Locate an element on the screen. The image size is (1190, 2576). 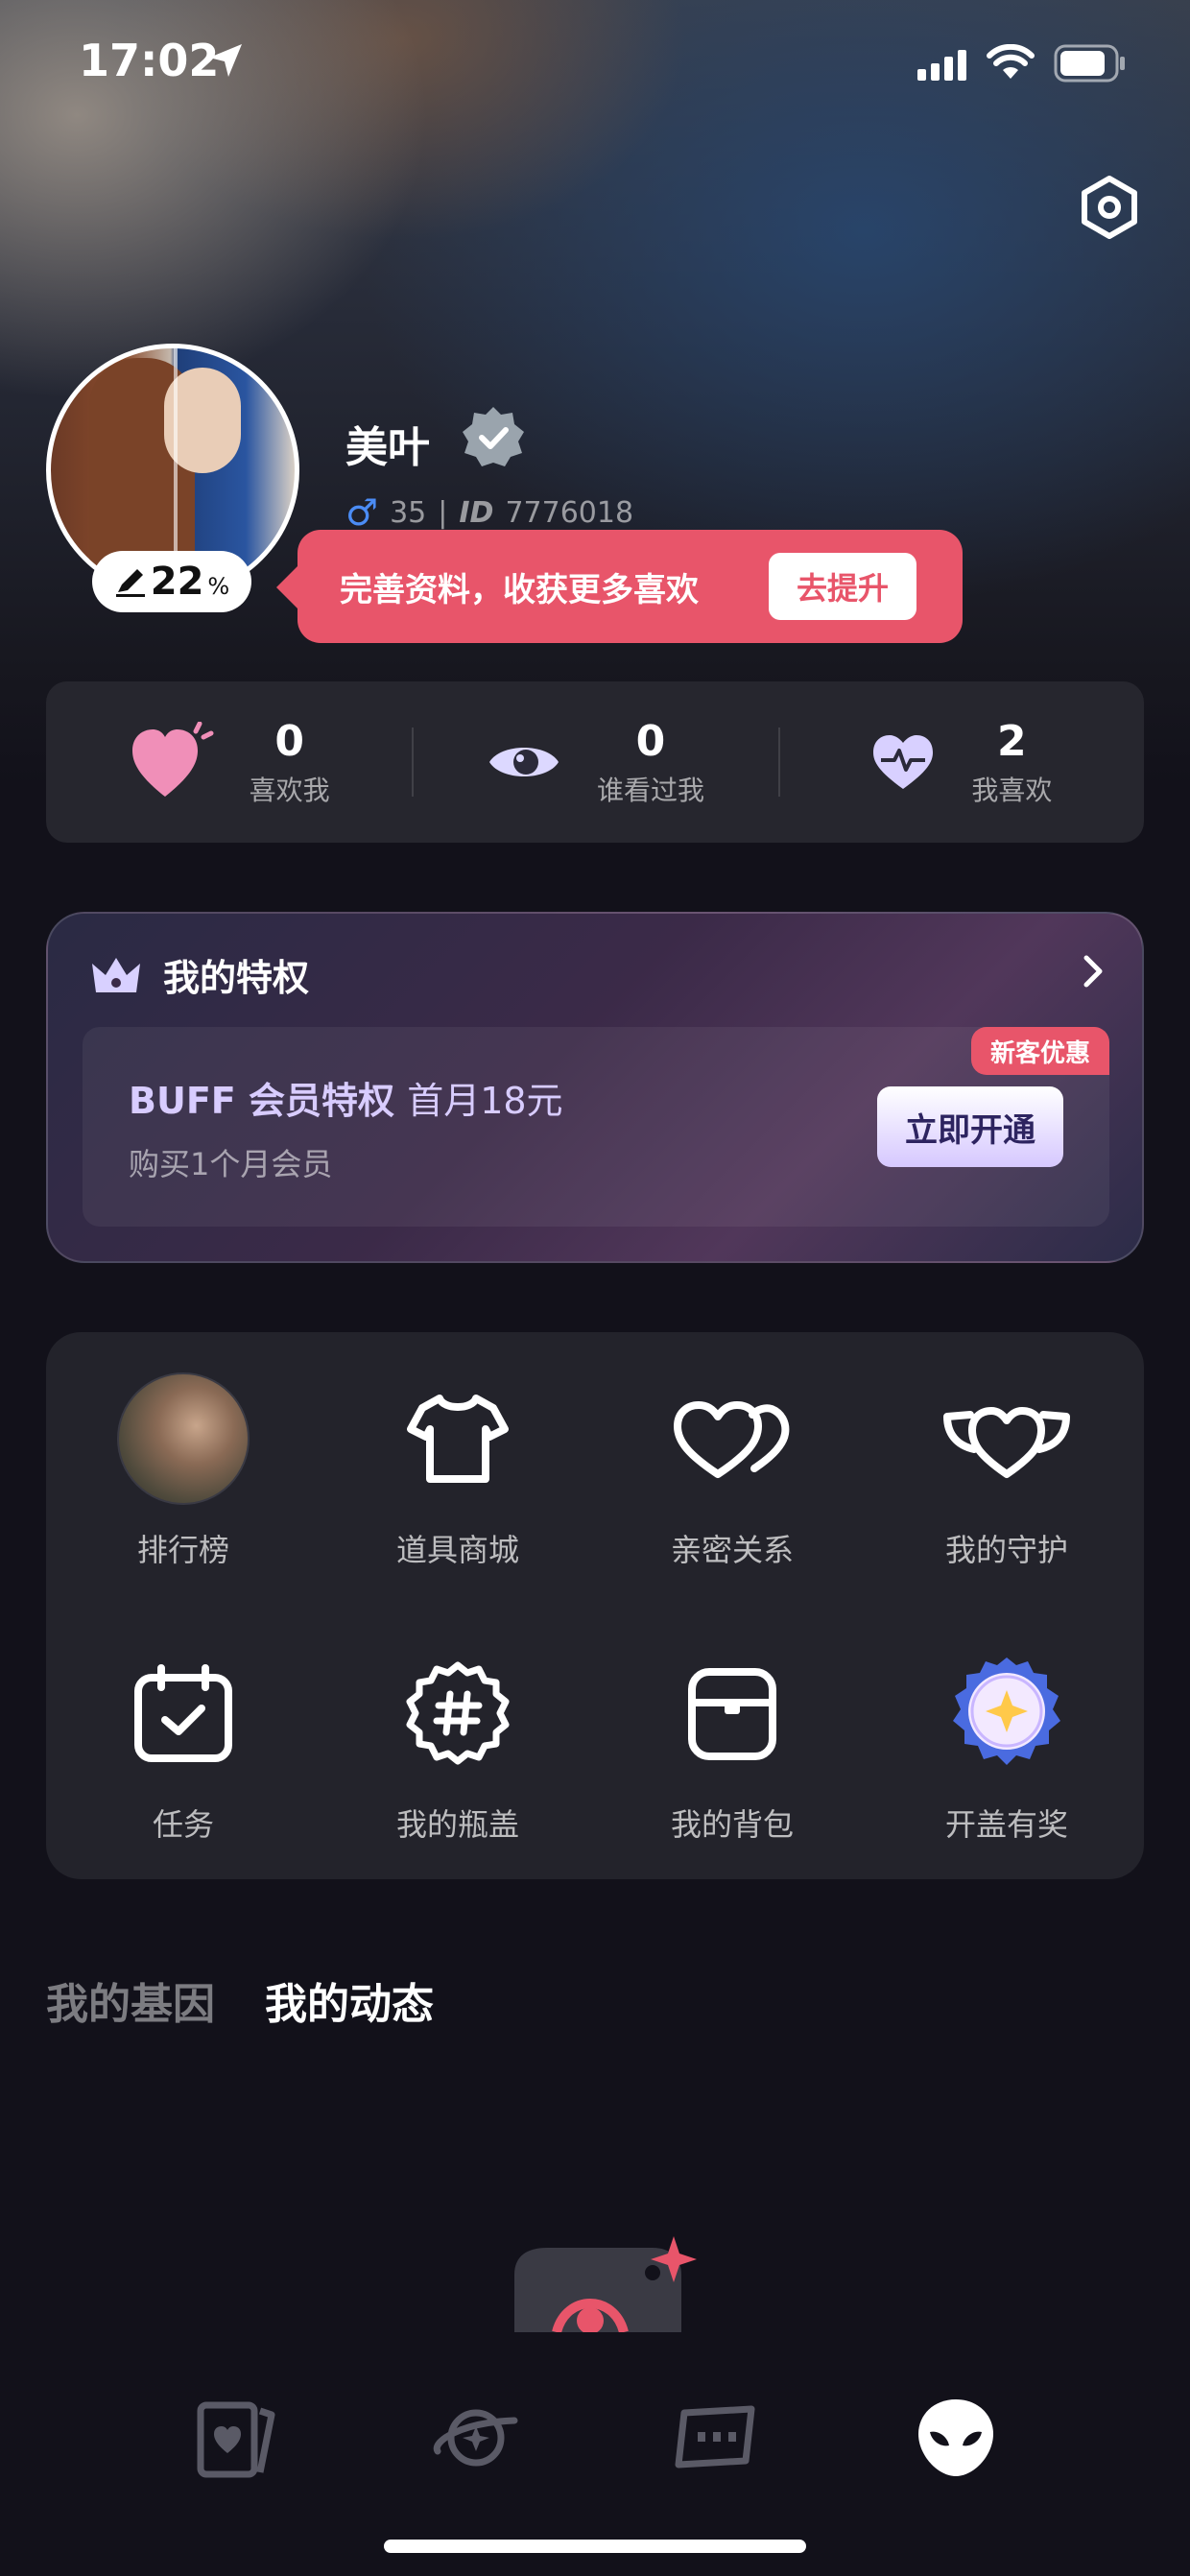
grid-label: 亲密关系 is located at coordinates (732, 1550).